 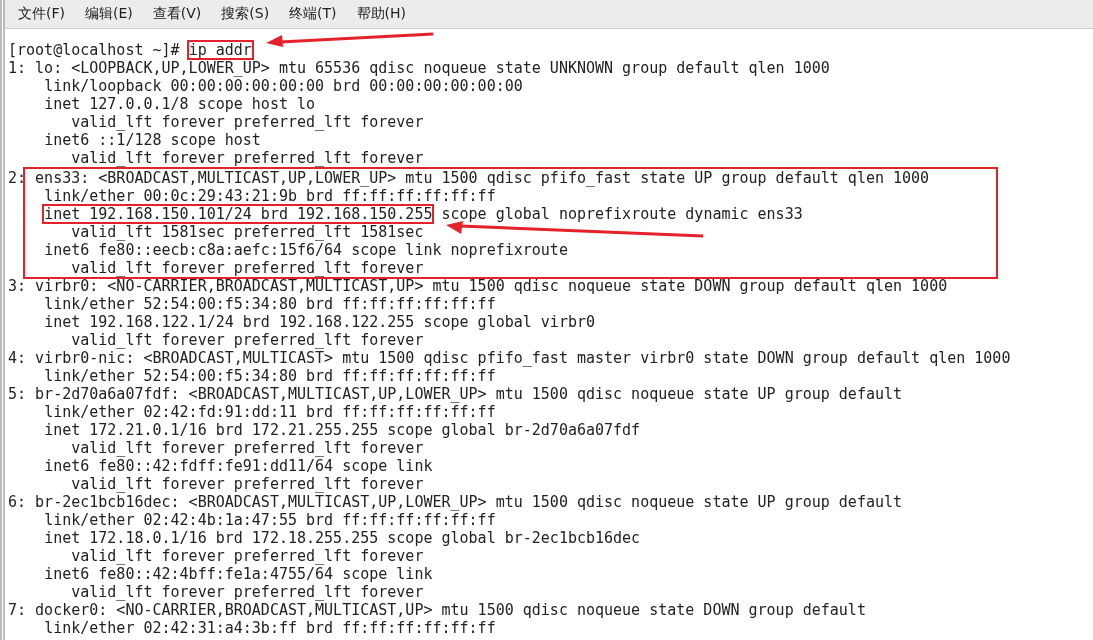 I want to click on terminal-text: inet 172.18.0.1/16 brd 172.18.255.255 scope global br-2ec1bcb16dec, so click(x=342, y=538).